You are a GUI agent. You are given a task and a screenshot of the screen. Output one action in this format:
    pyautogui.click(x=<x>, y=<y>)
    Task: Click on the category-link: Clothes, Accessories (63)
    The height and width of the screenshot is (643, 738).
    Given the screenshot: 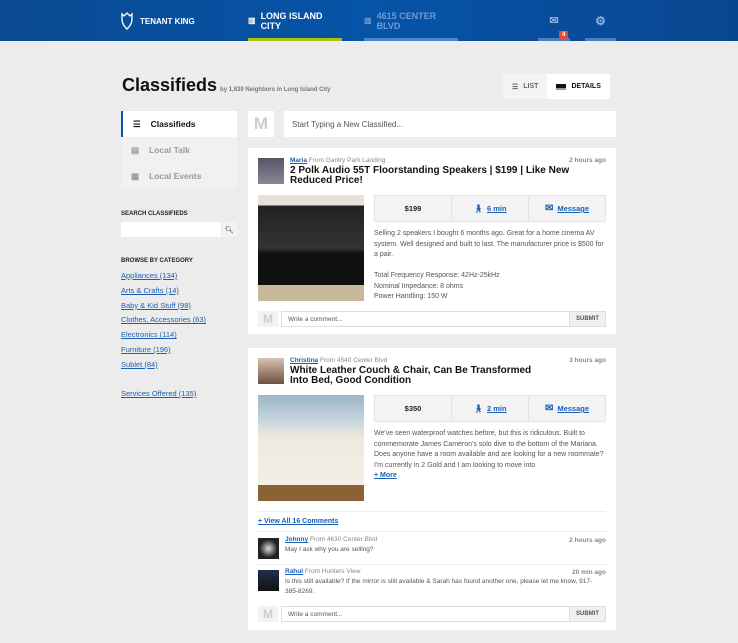 What is the action you would take?
    pyautogui.click(x=163, y=322)
    